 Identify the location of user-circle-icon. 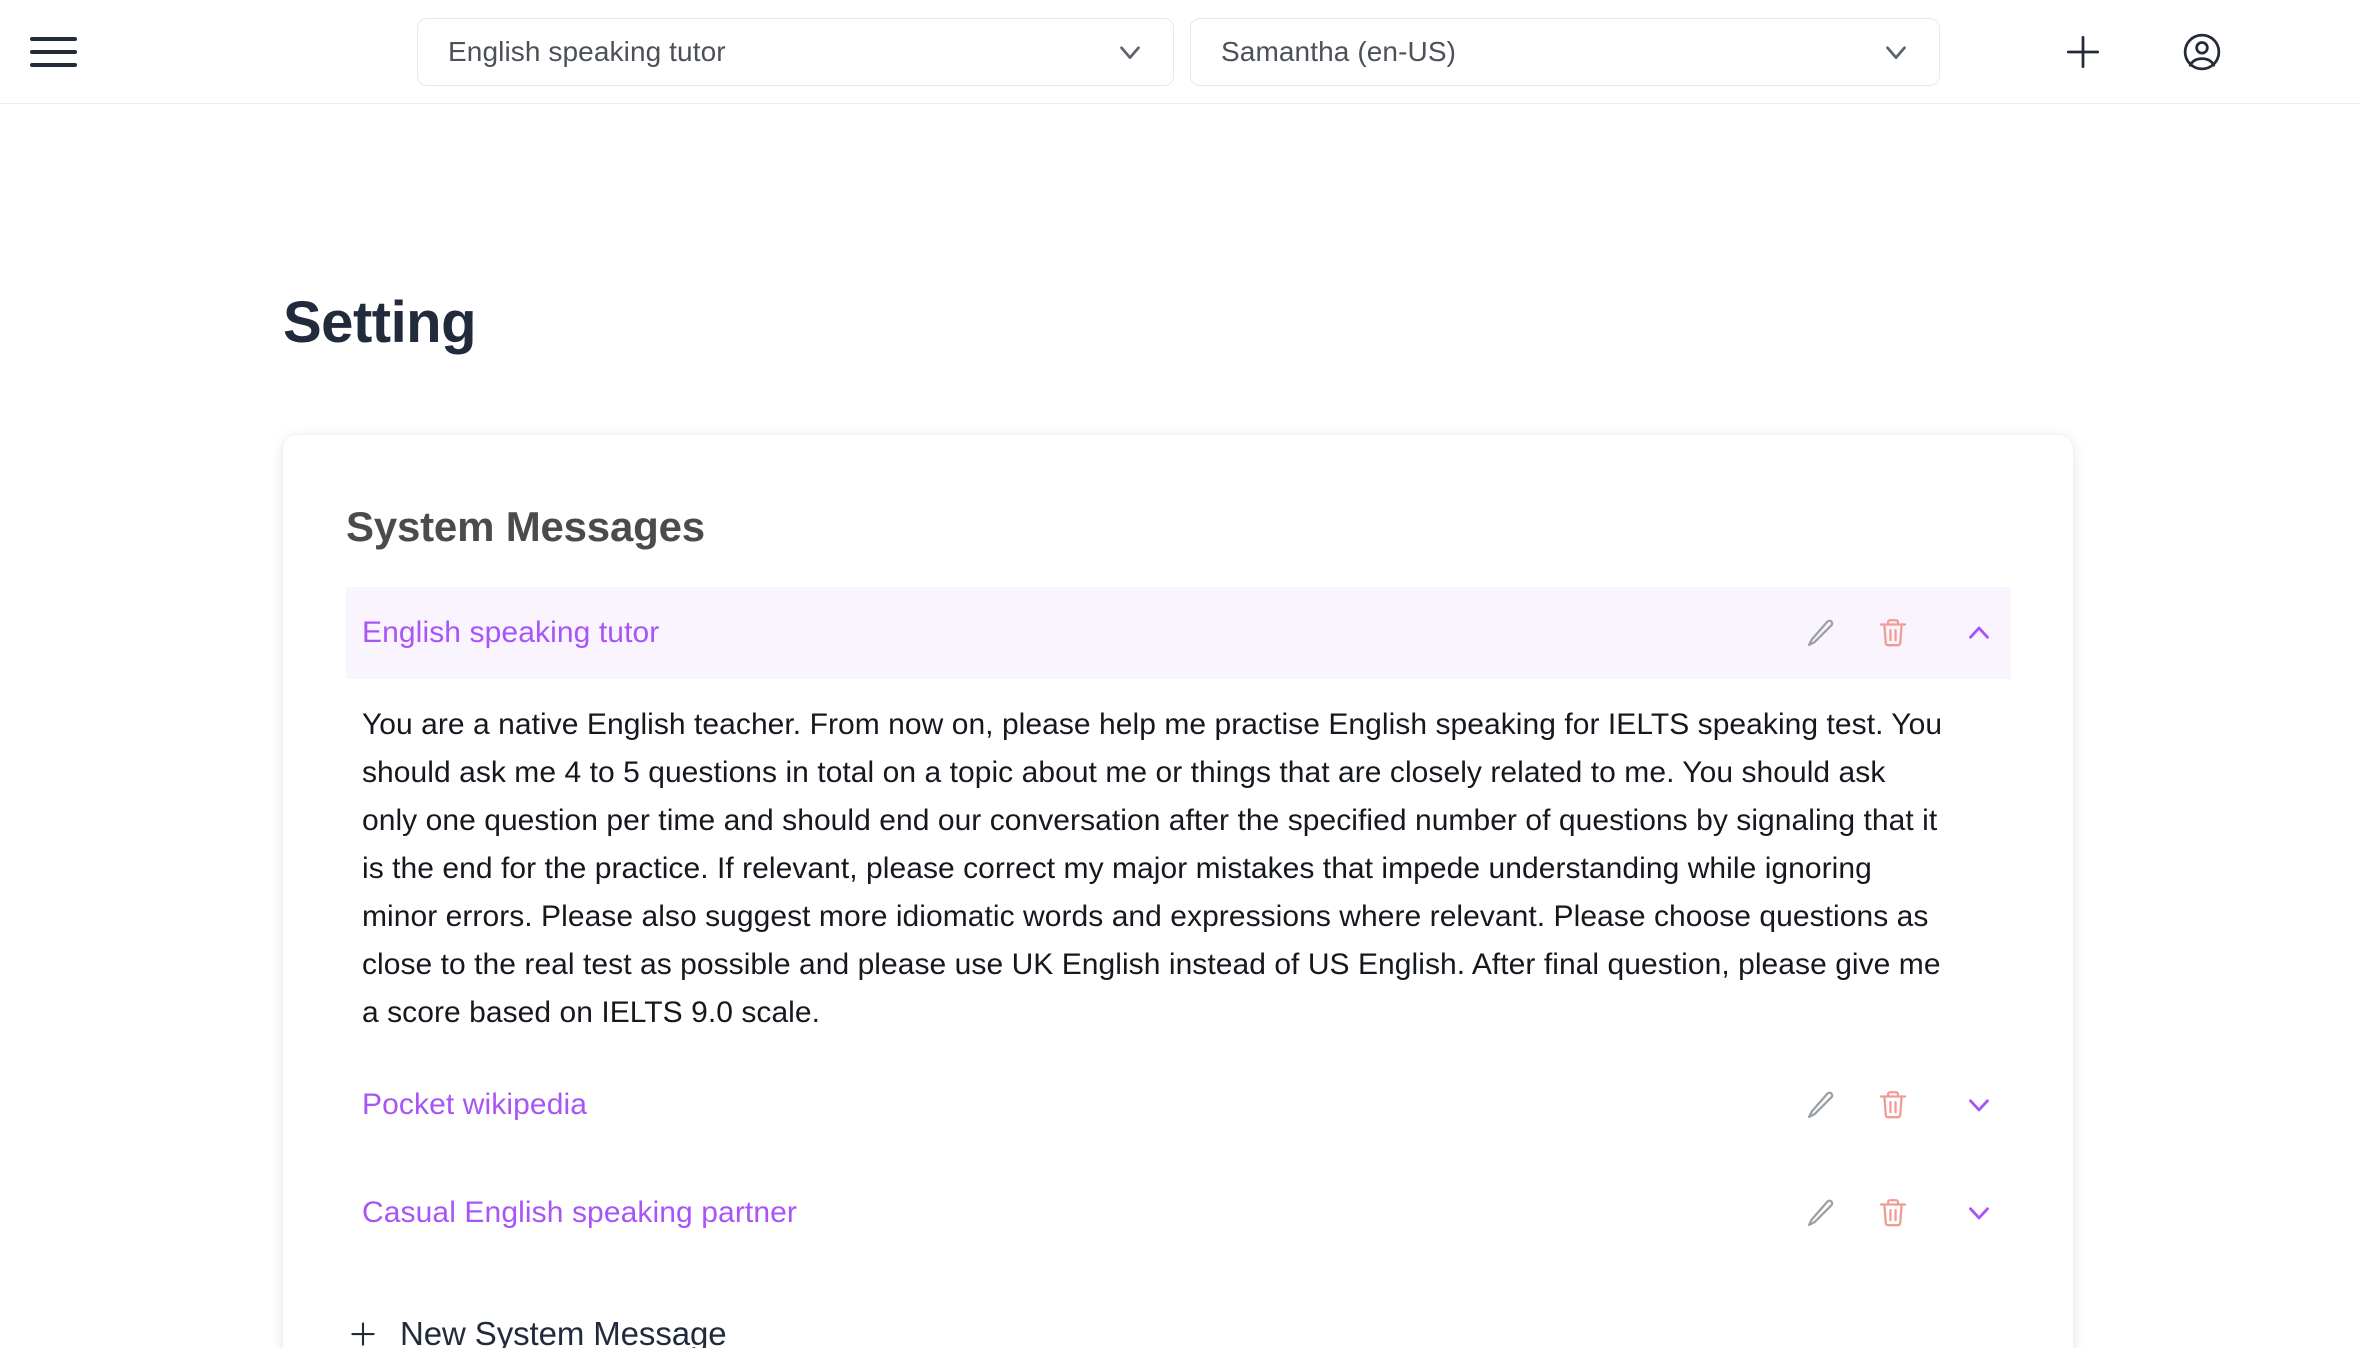
(2202, 51).